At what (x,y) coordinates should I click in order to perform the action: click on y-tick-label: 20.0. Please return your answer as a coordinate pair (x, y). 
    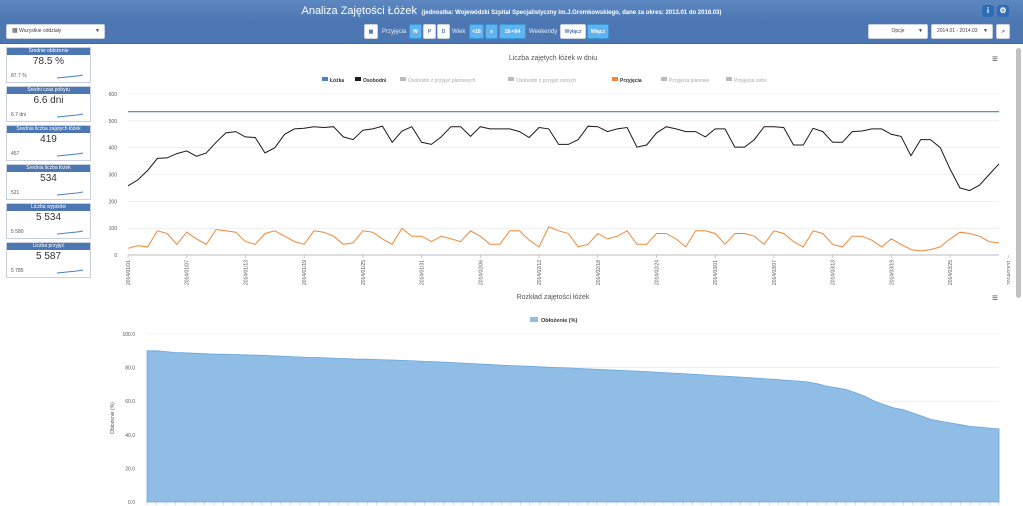
    Looking at the image, I should click on (130, 469).